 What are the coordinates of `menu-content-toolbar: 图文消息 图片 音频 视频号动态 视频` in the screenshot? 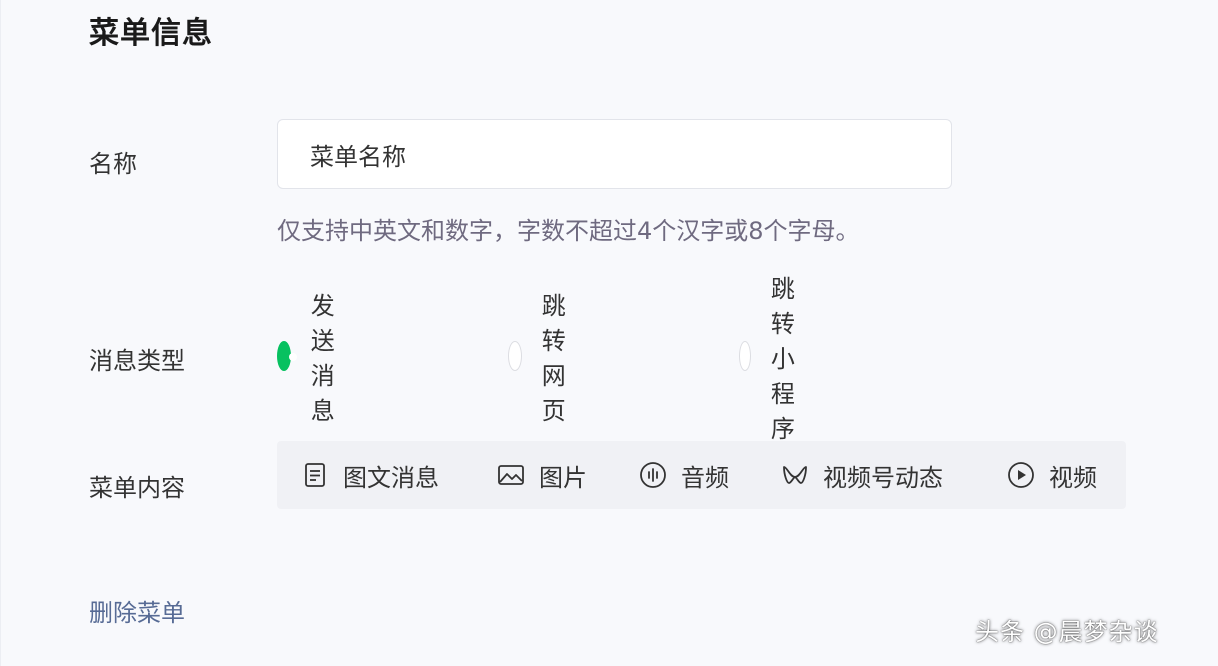 It's located at (701, 475).